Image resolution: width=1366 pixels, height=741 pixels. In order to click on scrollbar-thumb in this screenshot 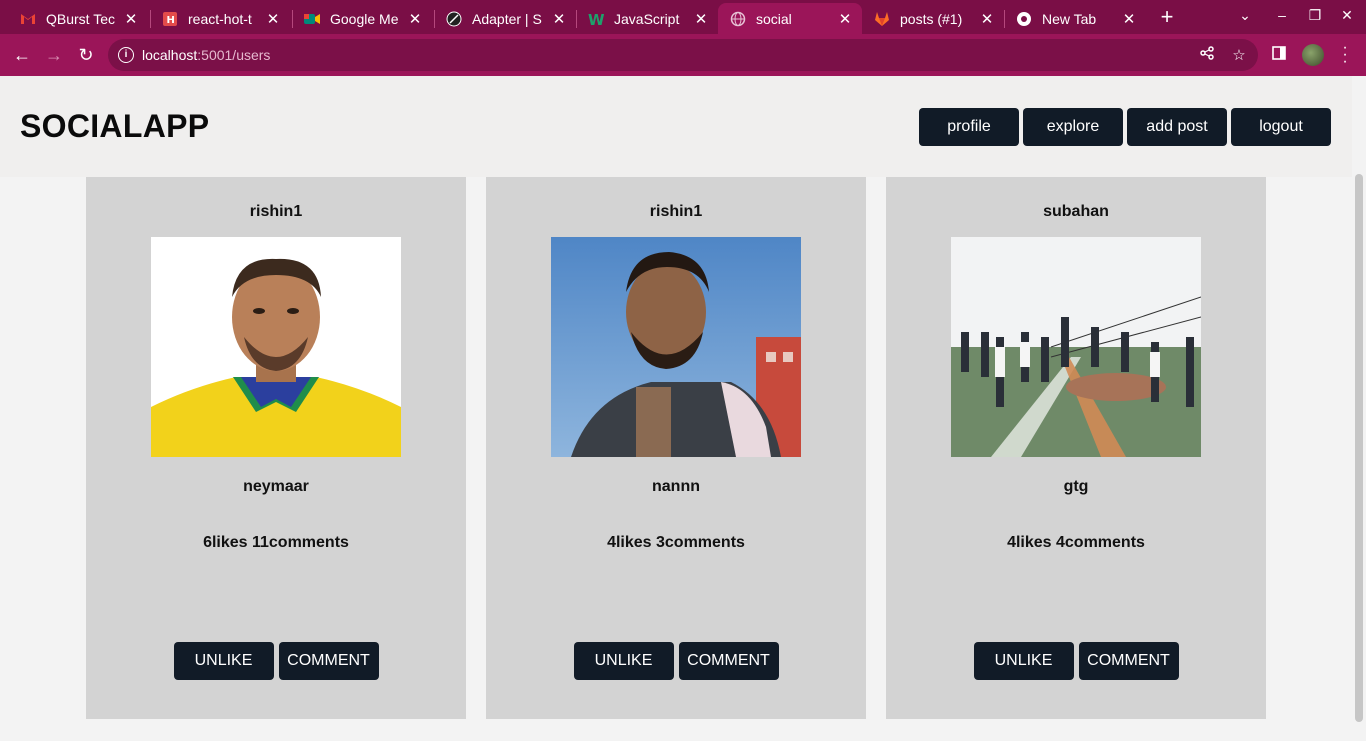, I will do `click(1359, 448)`.